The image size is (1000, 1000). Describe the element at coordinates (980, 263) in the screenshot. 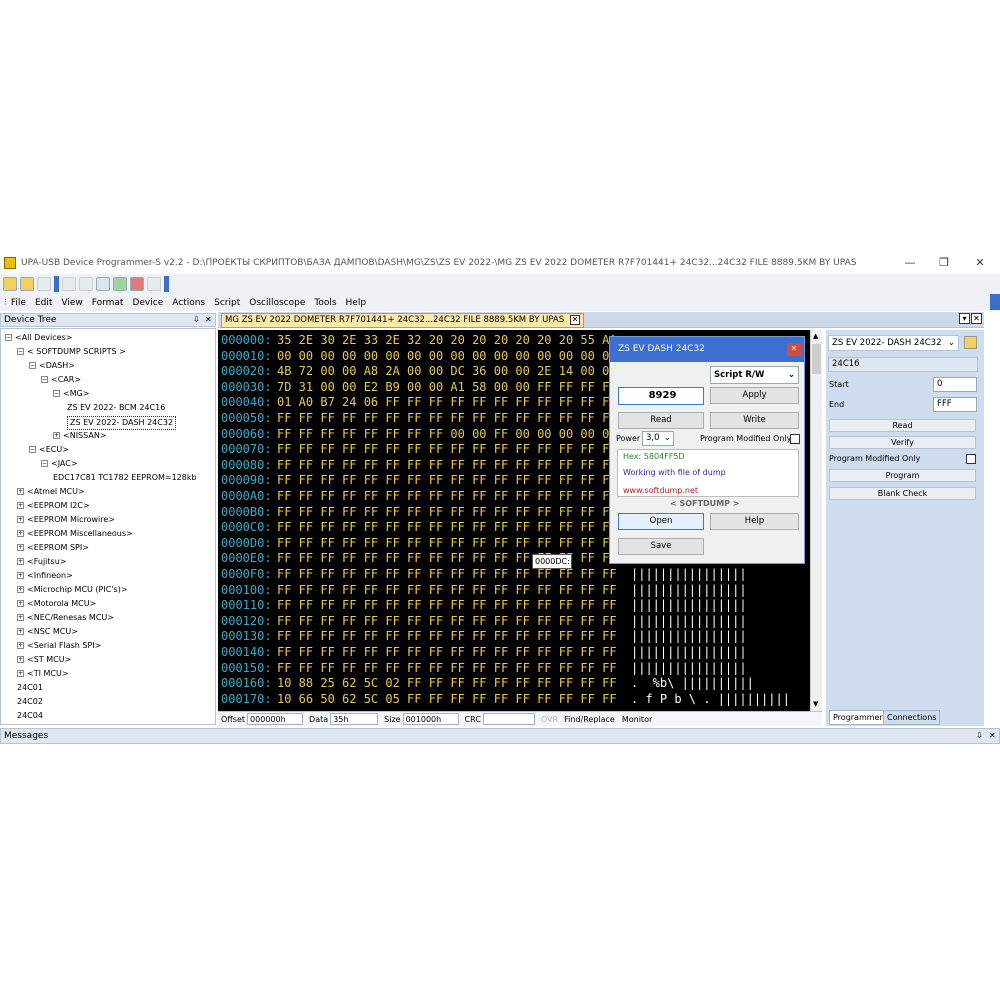

I see `close-button: ✕` at that location.